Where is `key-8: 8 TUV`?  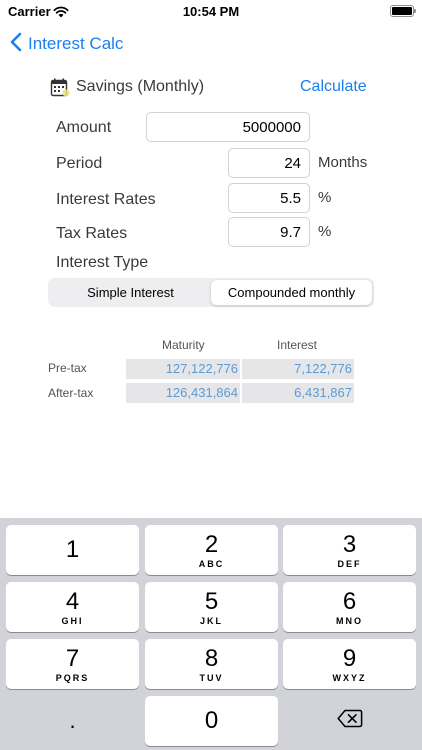
key-8: 8 TUV is located at coordinates (211, 664).